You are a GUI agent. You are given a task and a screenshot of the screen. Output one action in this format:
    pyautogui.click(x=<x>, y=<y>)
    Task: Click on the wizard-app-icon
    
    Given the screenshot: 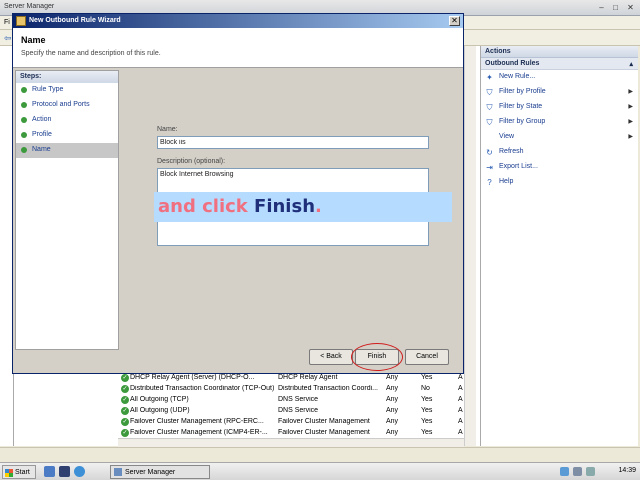 What is the action you would take?
    pyautogui.click(x=21, y=21)
    